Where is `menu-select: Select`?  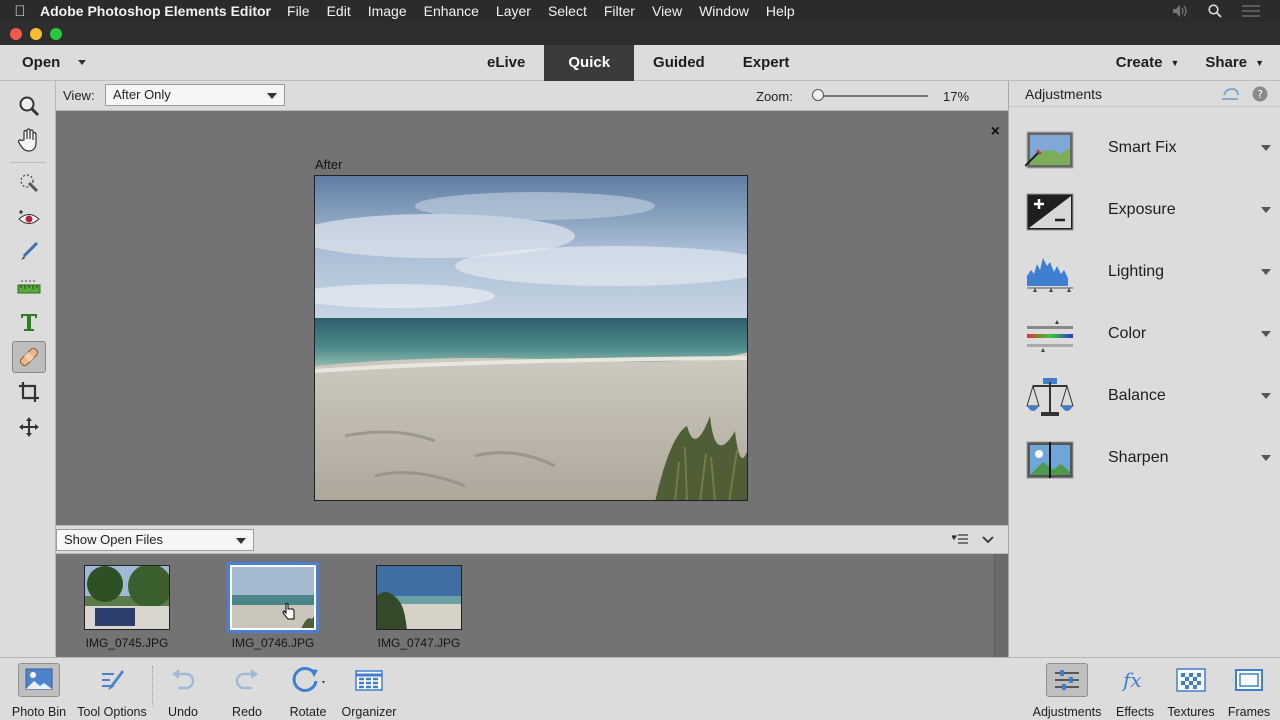
menu-select: Select is located at coordinates (567, 11).